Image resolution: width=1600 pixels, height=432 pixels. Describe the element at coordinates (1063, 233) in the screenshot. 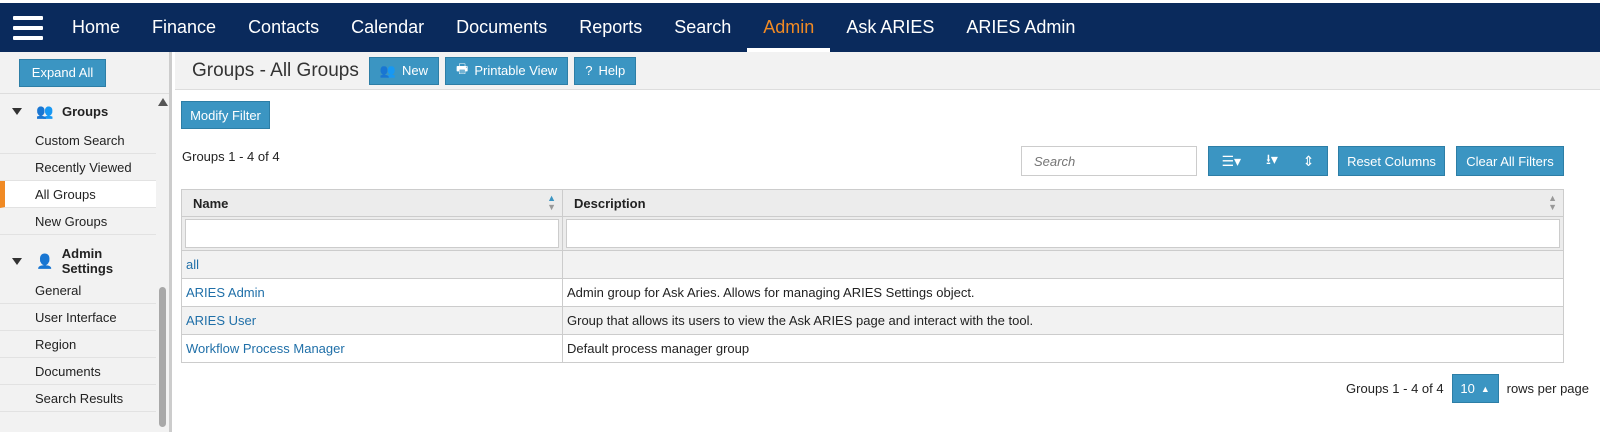

I see `description-filter-input` at that location.